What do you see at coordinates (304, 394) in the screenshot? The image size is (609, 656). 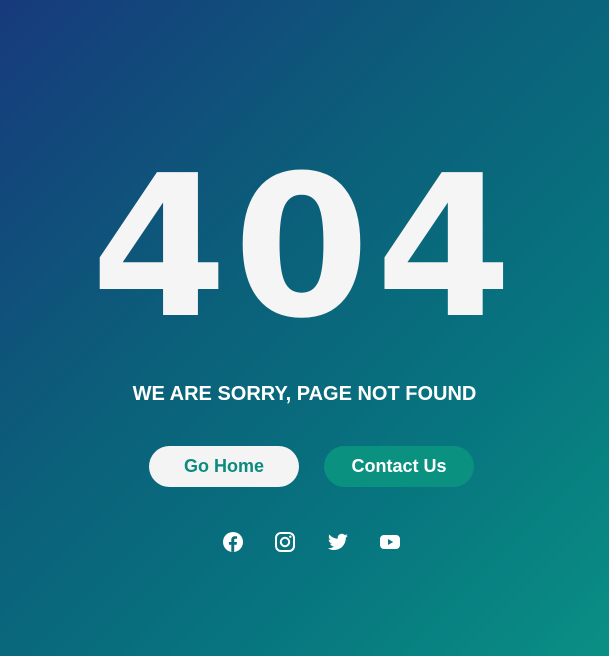 I see `error-message: WE ARE SORRY, PAGE NOT FOUND` at bounding box center [304, 394].